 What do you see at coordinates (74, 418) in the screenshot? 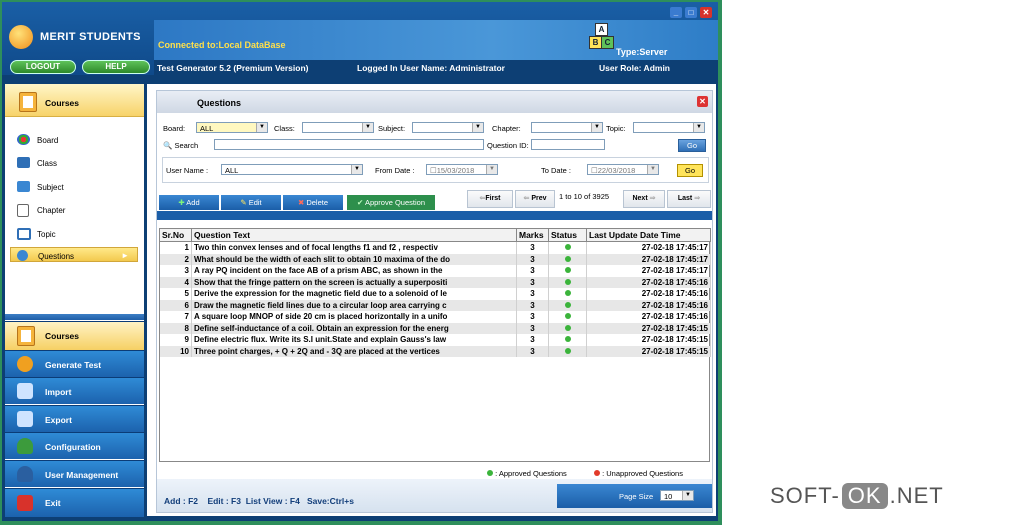
I see `nav-export: Export` at bounding box center [74, 418].